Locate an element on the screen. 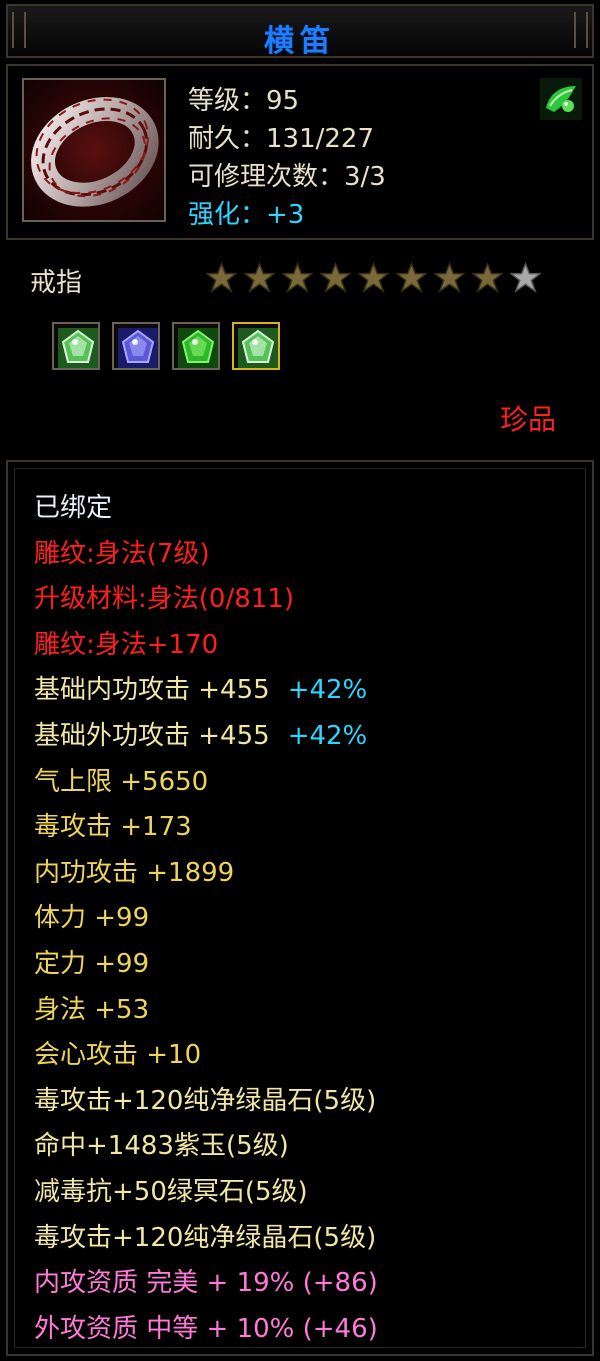 The width and height of the screenshot is (600, 1361). attribute-line: 会心攻击 +10 is located at coordinates (206, 1056).